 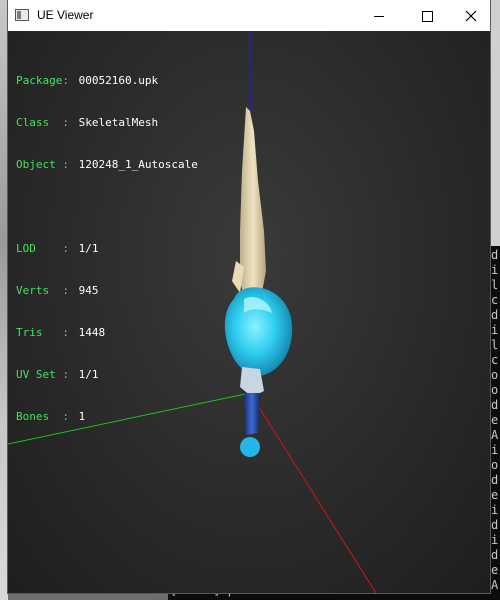 I want to click on console-char: A, so click(x=495, y=435).